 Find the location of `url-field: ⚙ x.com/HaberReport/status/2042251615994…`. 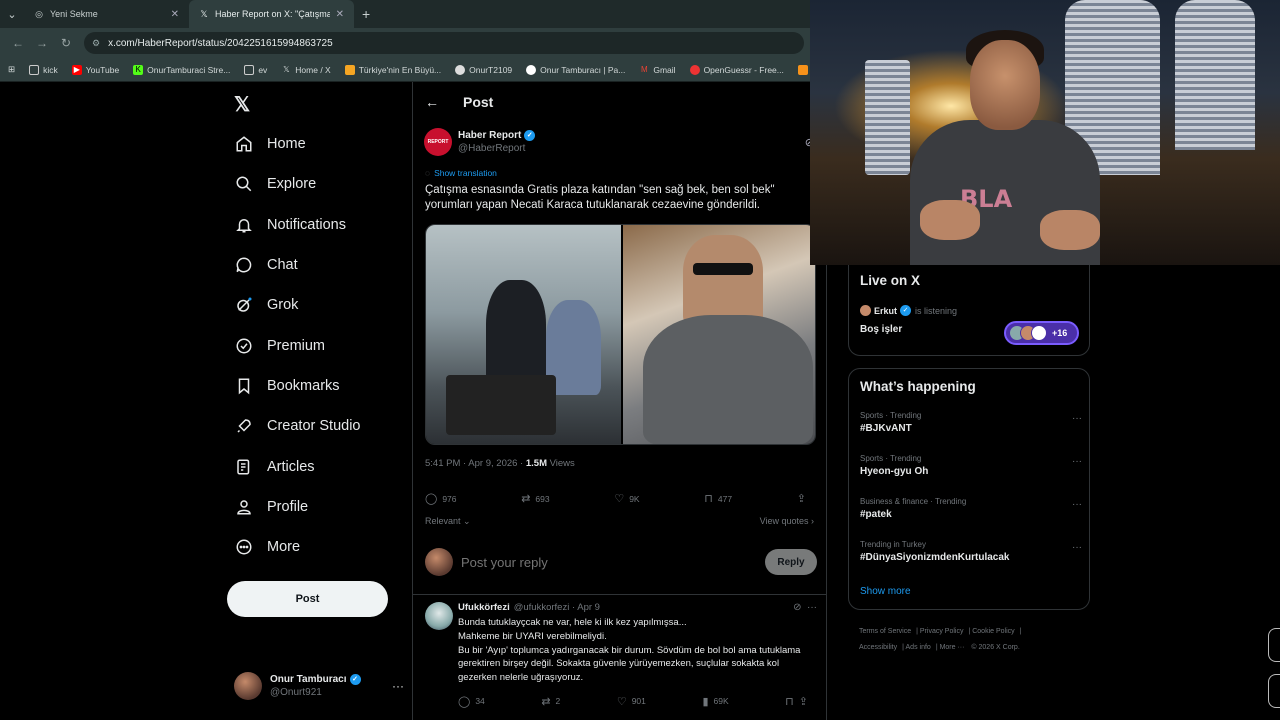

url-field: ⚙ x.com/HaberReport/status/2042251615994… is located at coordinates (444, 43).